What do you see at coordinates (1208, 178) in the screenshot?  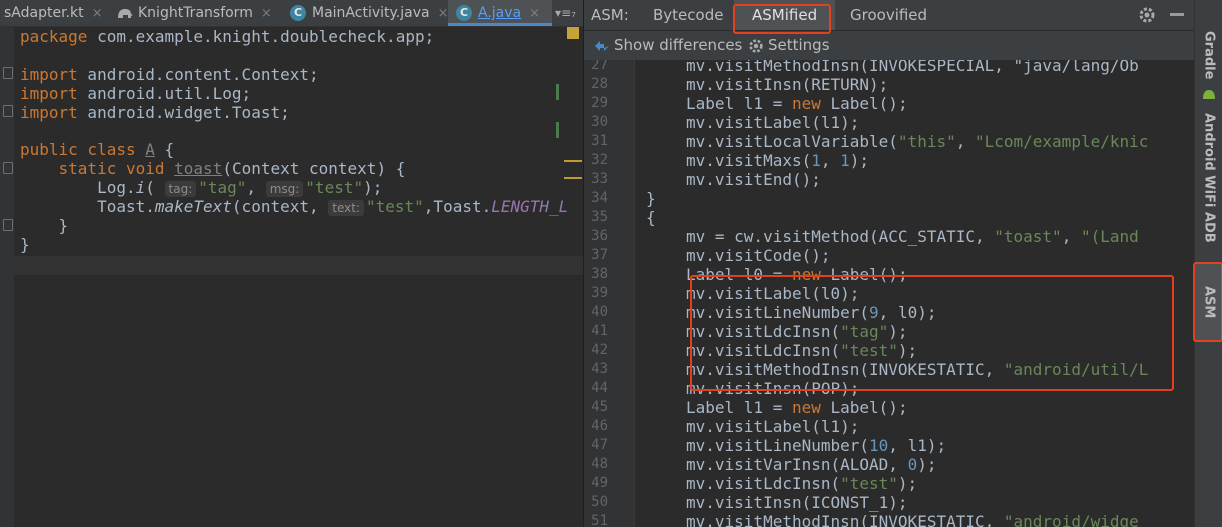 I see `android-wifi-adb-tool-tab: Android WiFi ADB` at bounding box center [1208, 178].